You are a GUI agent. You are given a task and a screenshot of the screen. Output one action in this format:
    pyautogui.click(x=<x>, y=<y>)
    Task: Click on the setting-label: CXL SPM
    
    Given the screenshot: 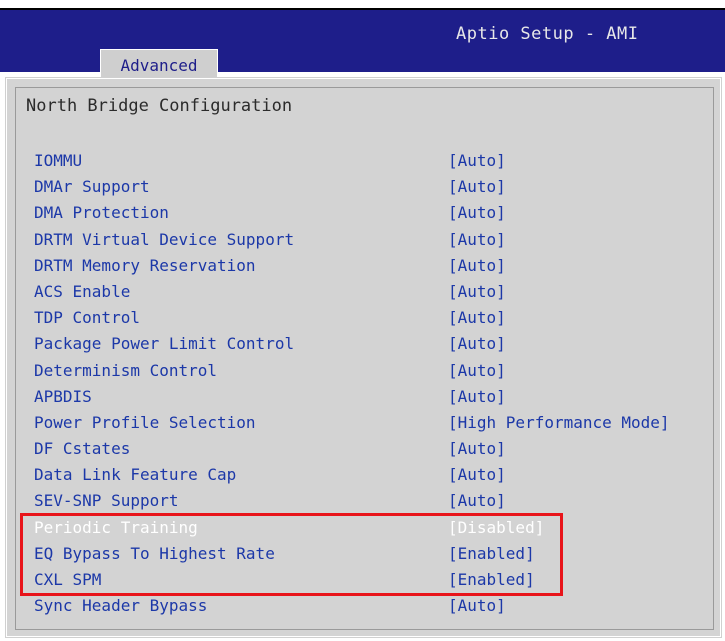 What is the action you would take?
    pyautogui.click(x=68, y=579)
    